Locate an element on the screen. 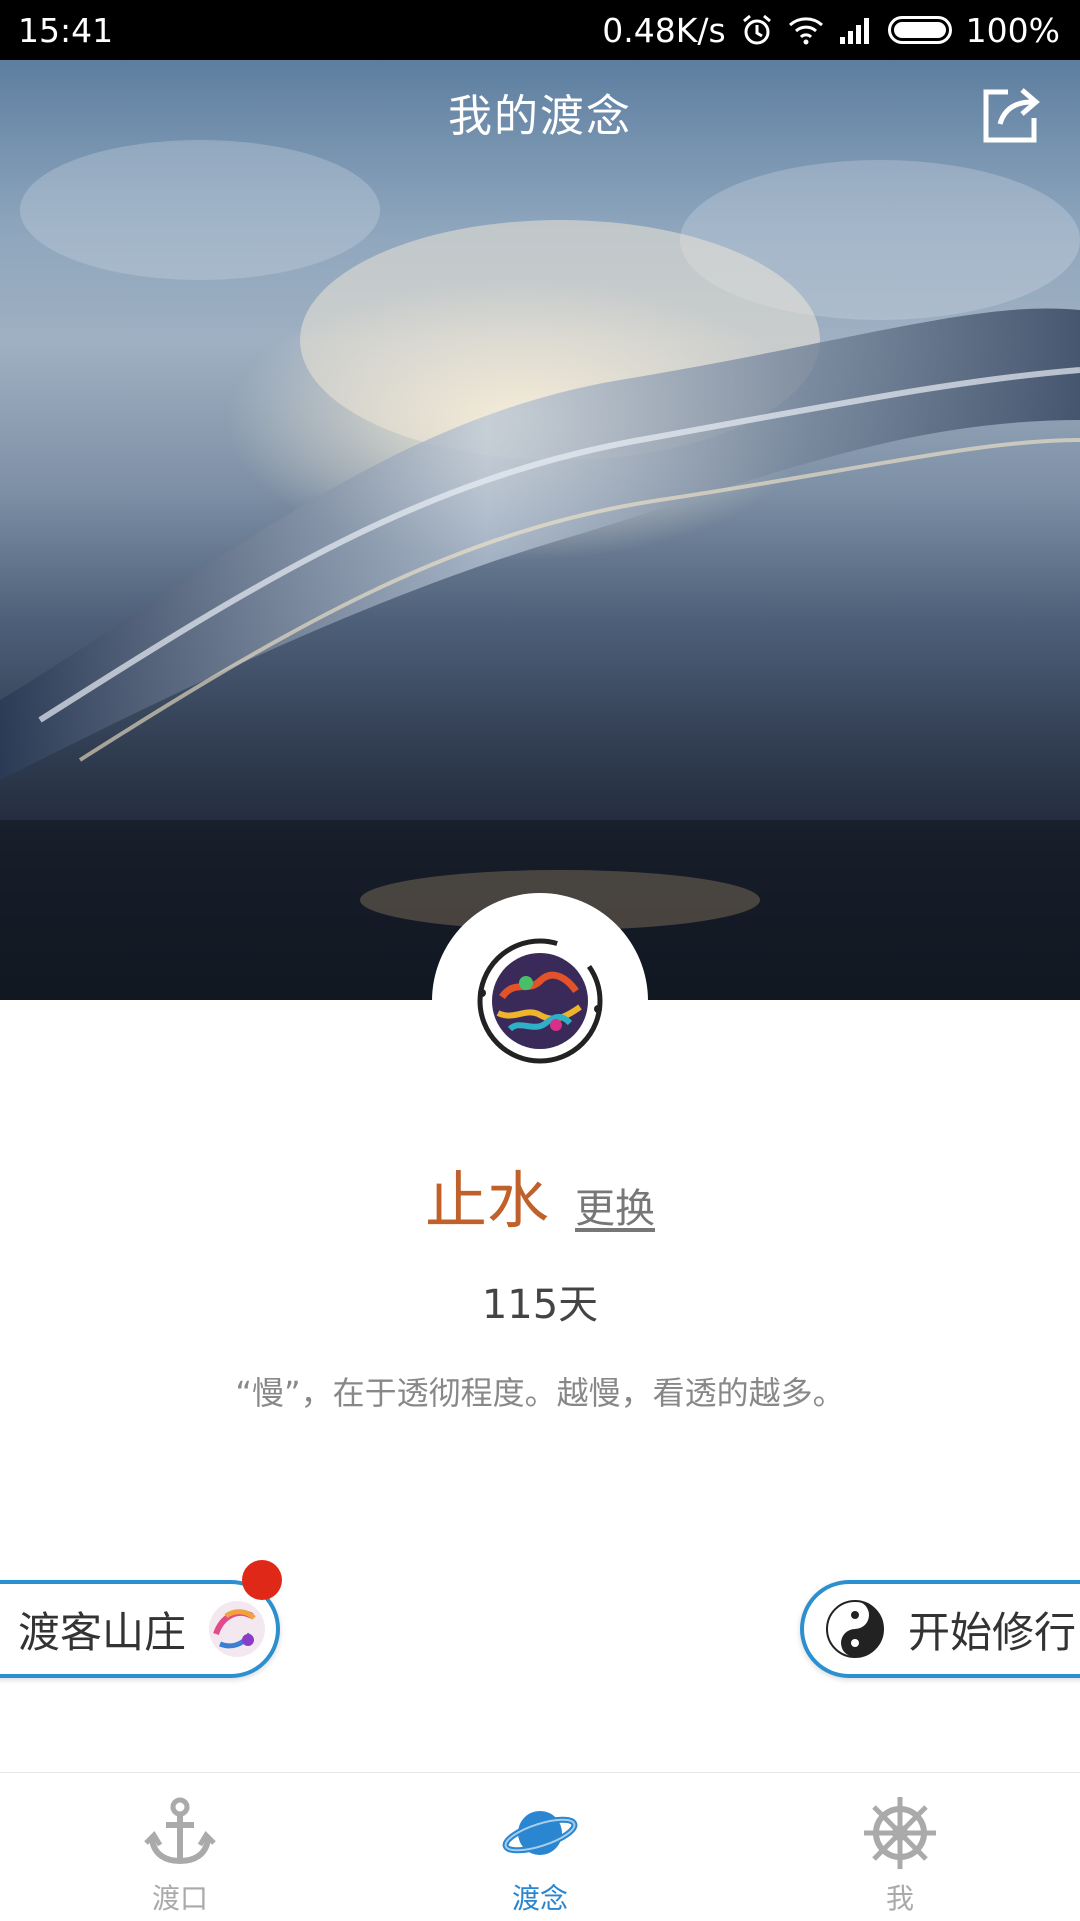 This screenshot has height=1921, width=1080. bottom-nav: 渡口 渡念 我 is located at coordinates (540, 1846).